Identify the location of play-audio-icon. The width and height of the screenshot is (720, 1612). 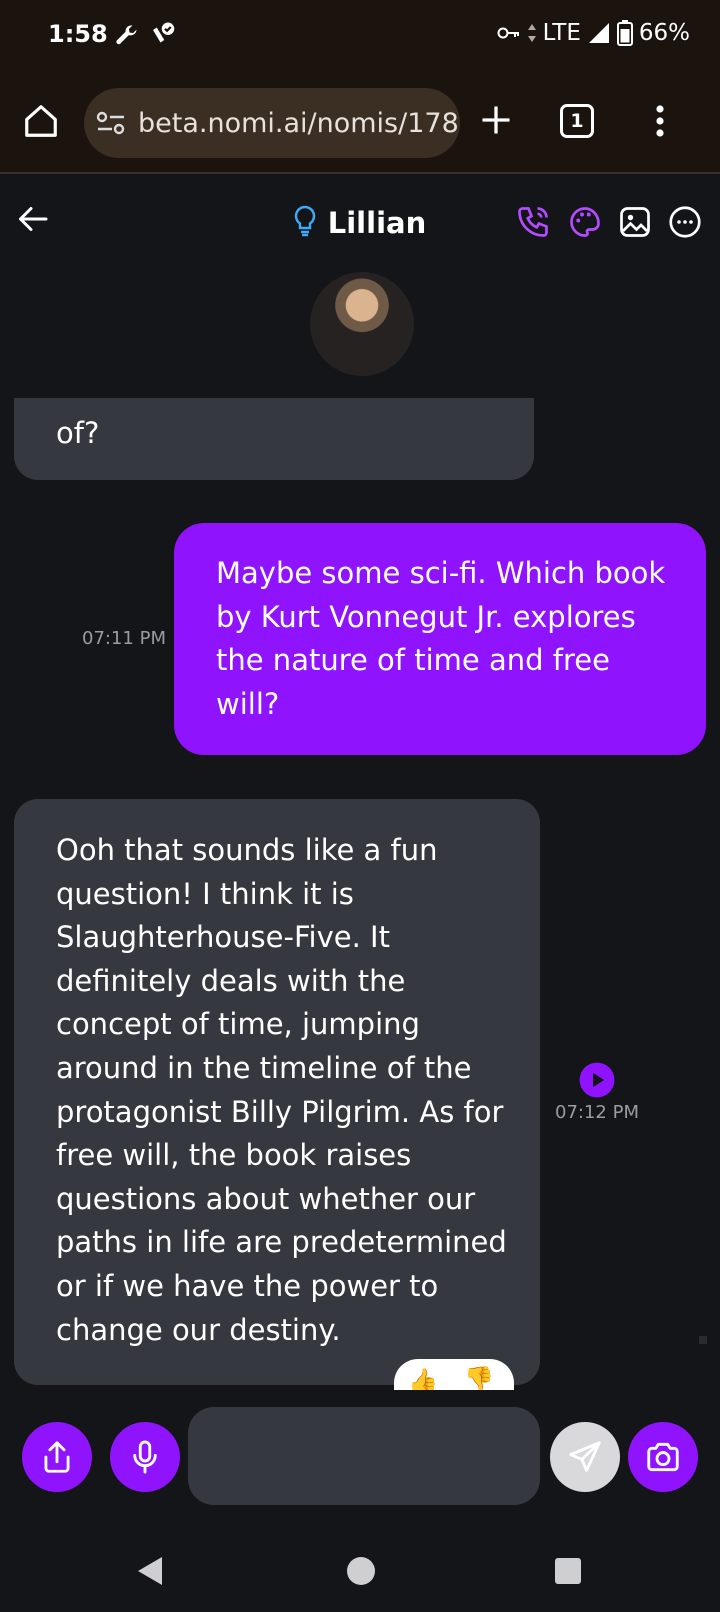
(597, 1080).